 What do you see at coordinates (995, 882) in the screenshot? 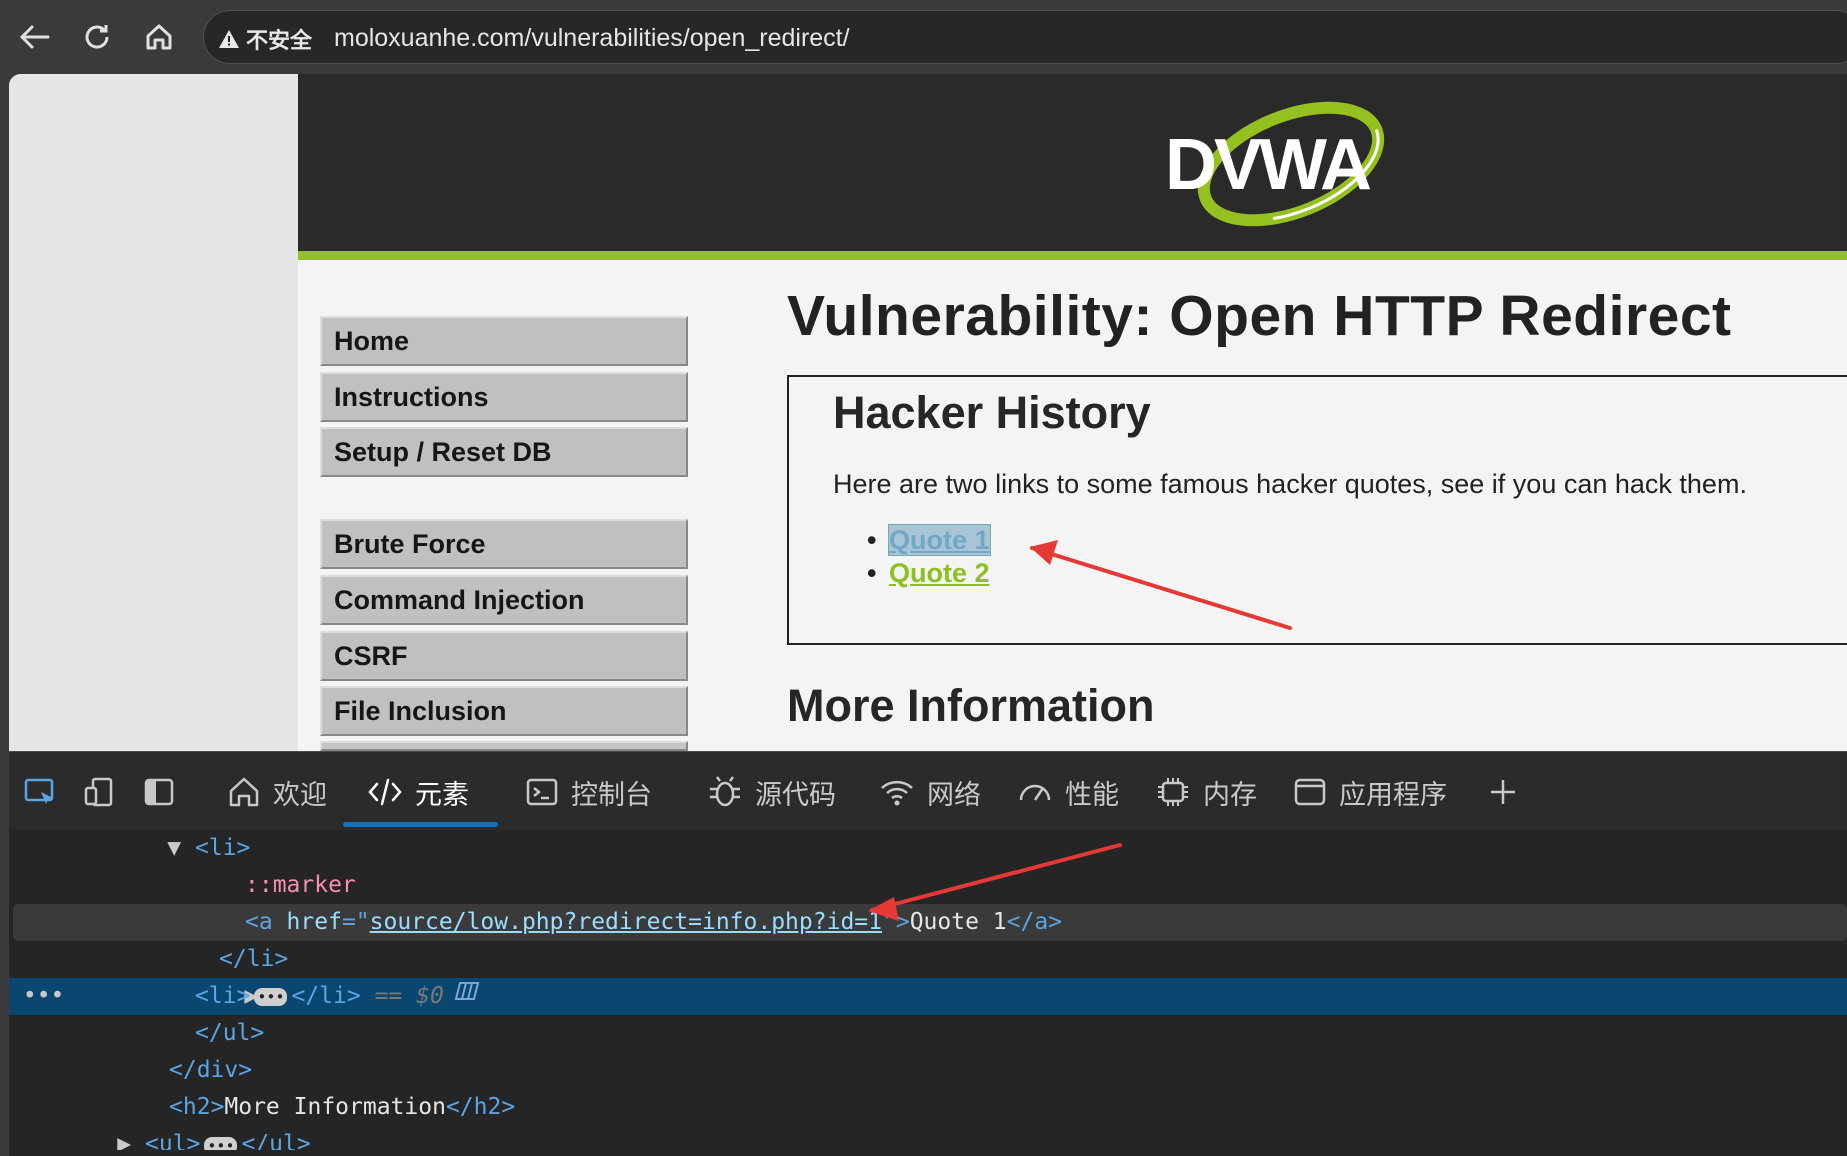
I see `arrow-to-href` at bounding box center [995, 882].